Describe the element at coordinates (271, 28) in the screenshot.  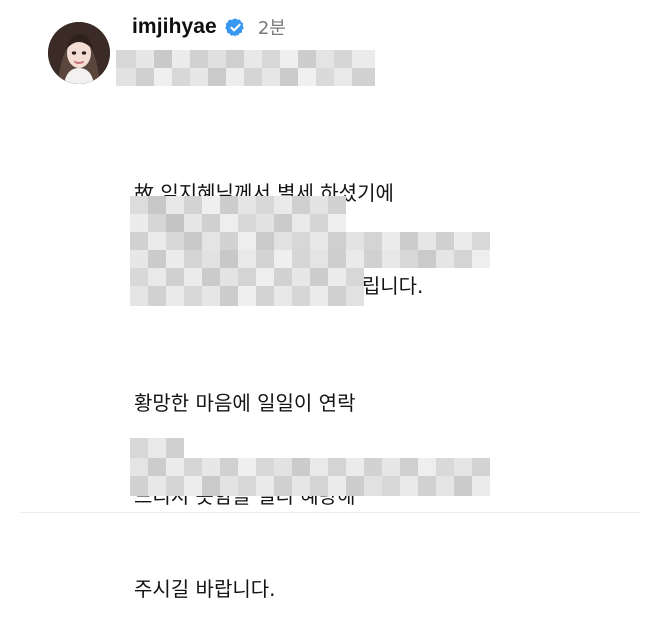
I see `post-time: 2분` at that location.